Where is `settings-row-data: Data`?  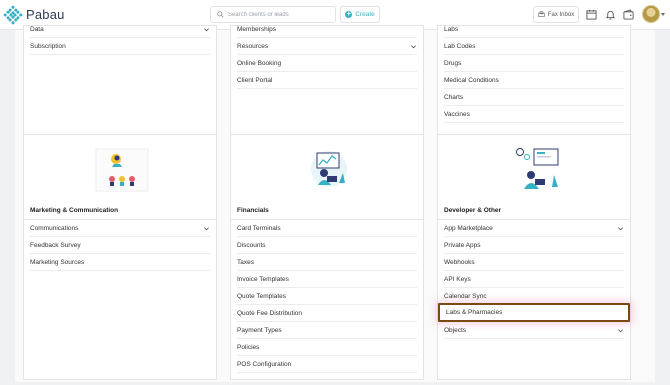
settings-row-data: Data is located at coordinates (120, 32).